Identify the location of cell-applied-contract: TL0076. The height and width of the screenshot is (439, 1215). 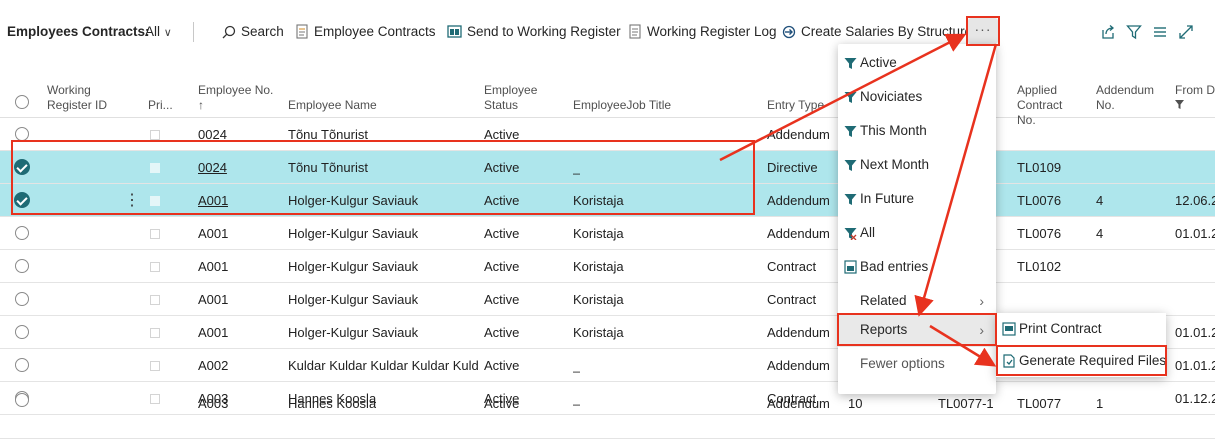
(1039, 200).